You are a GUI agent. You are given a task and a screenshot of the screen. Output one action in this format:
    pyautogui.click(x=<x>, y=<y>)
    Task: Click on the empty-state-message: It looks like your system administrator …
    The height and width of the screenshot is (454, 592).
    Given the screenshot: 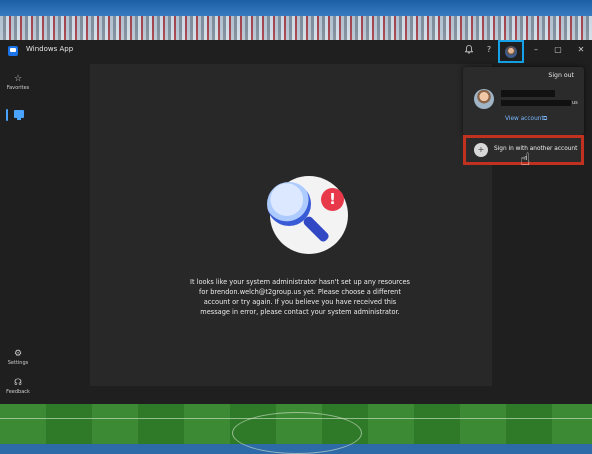 What is the action you would take?
    pyautogui.click(x=300, y=297)
    